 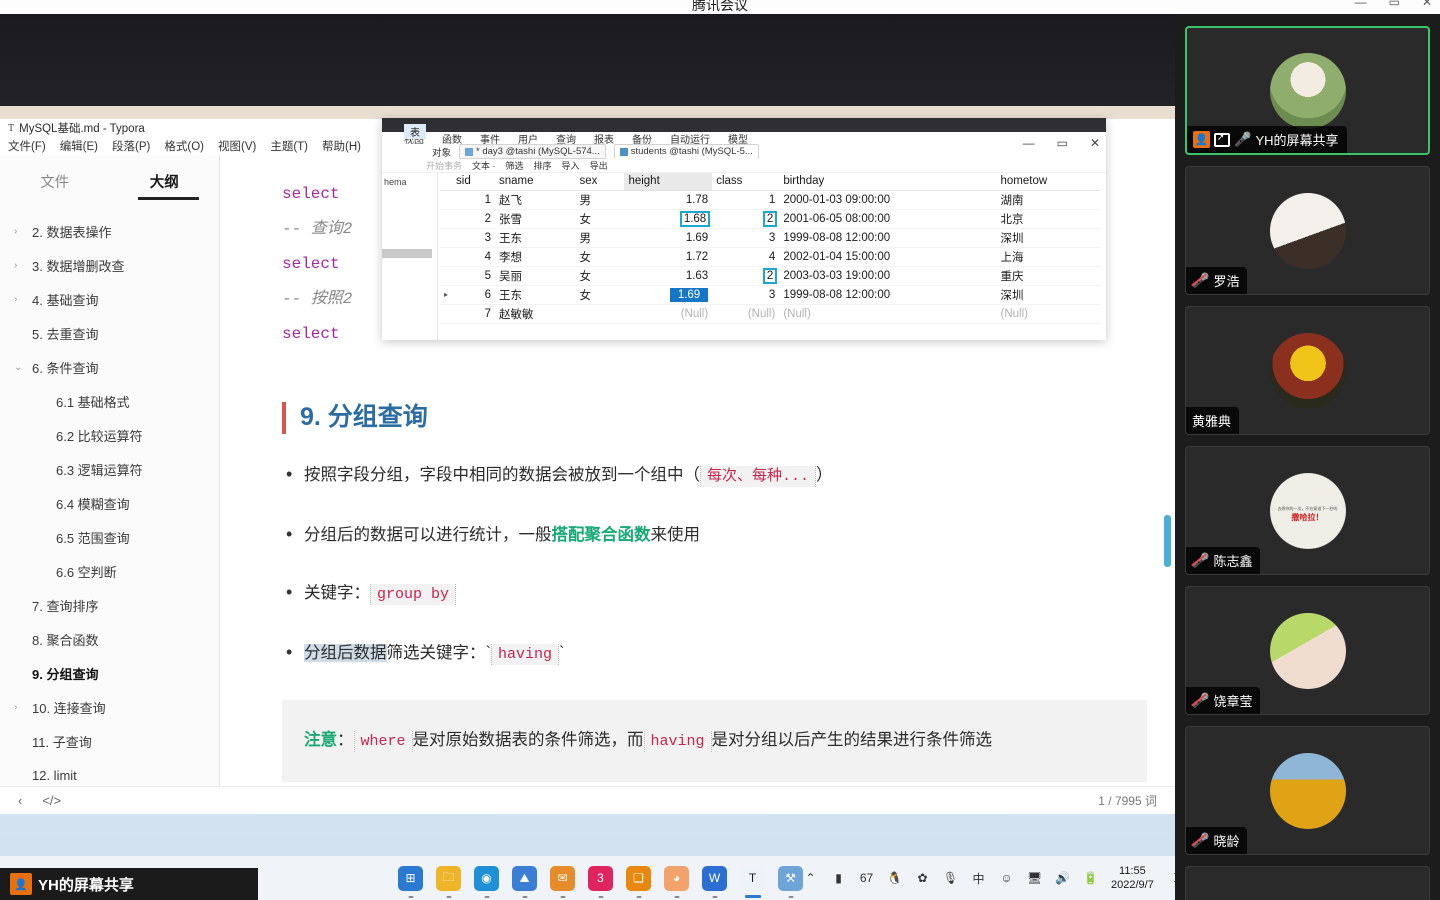 What do you see at coordinates (746, 182) in the screenshot?
I see `column-header-class: class` at bounding box center [746, 182].